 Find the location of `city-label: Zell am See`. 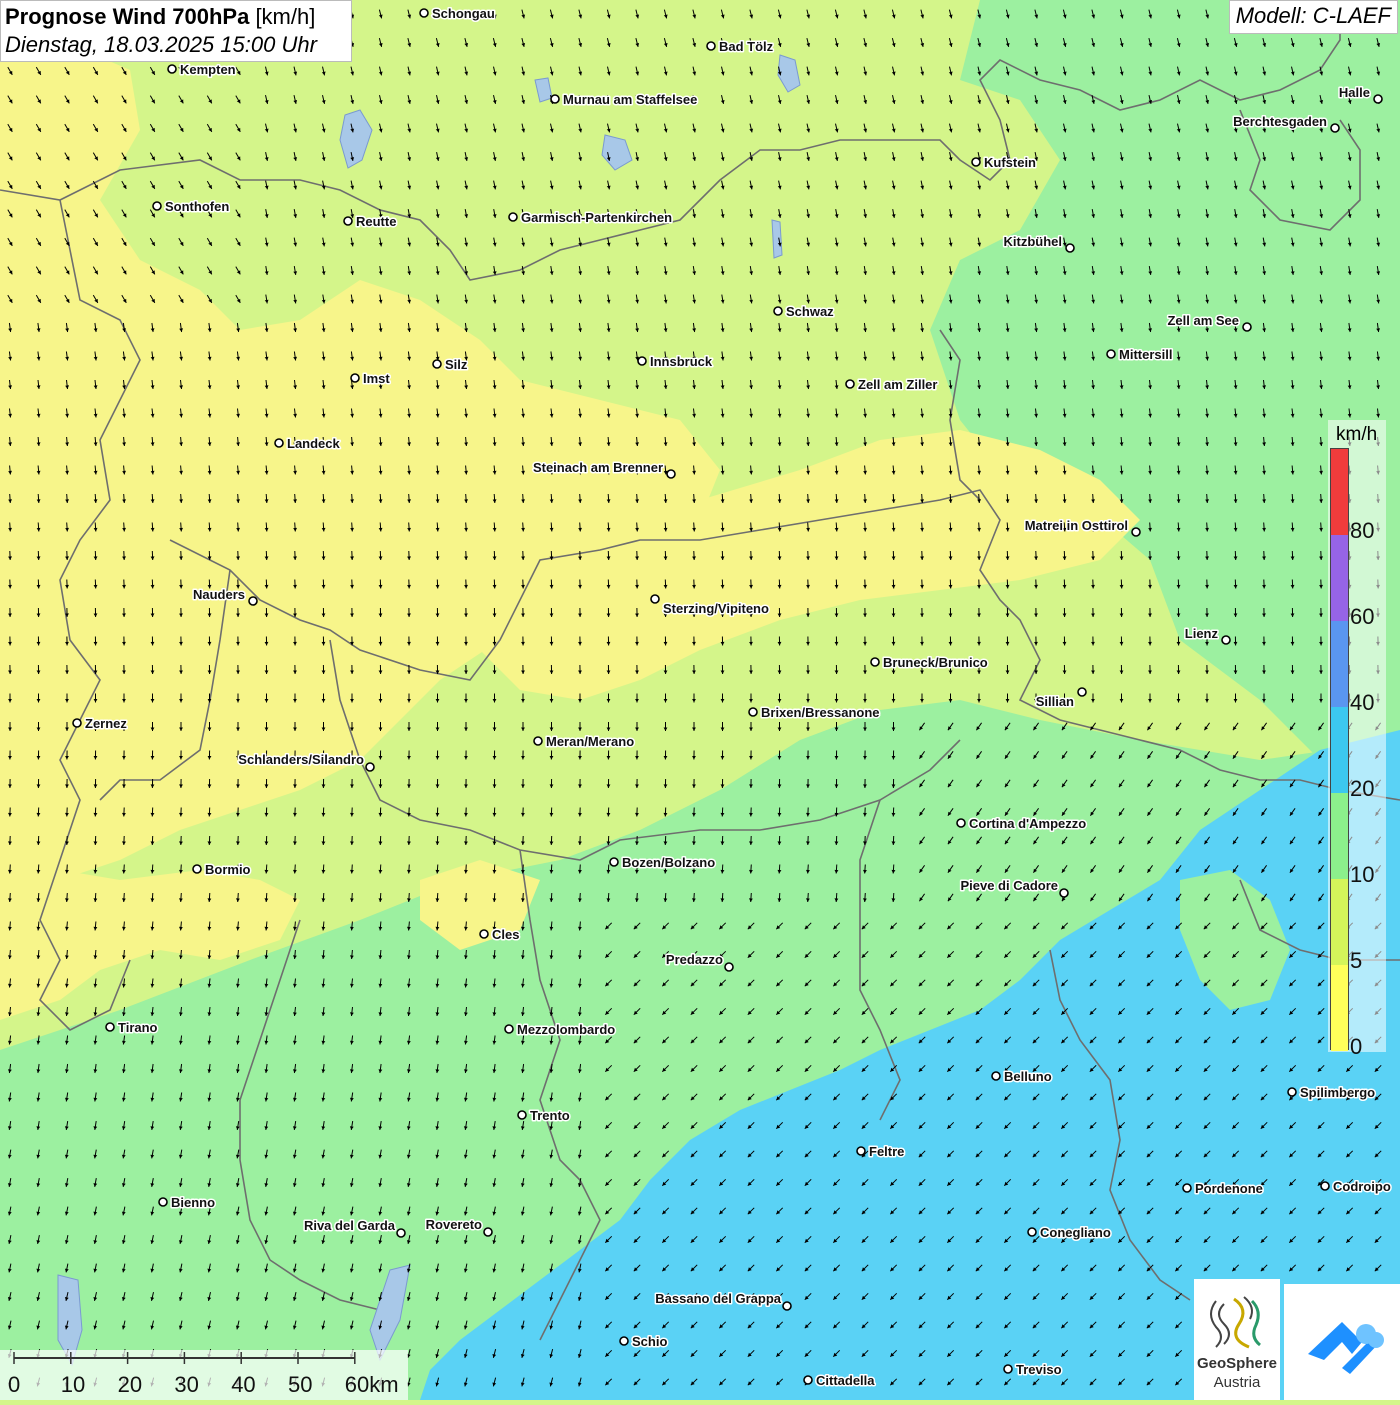

city-label: Zell am See is located at coordinates (1203, 320).